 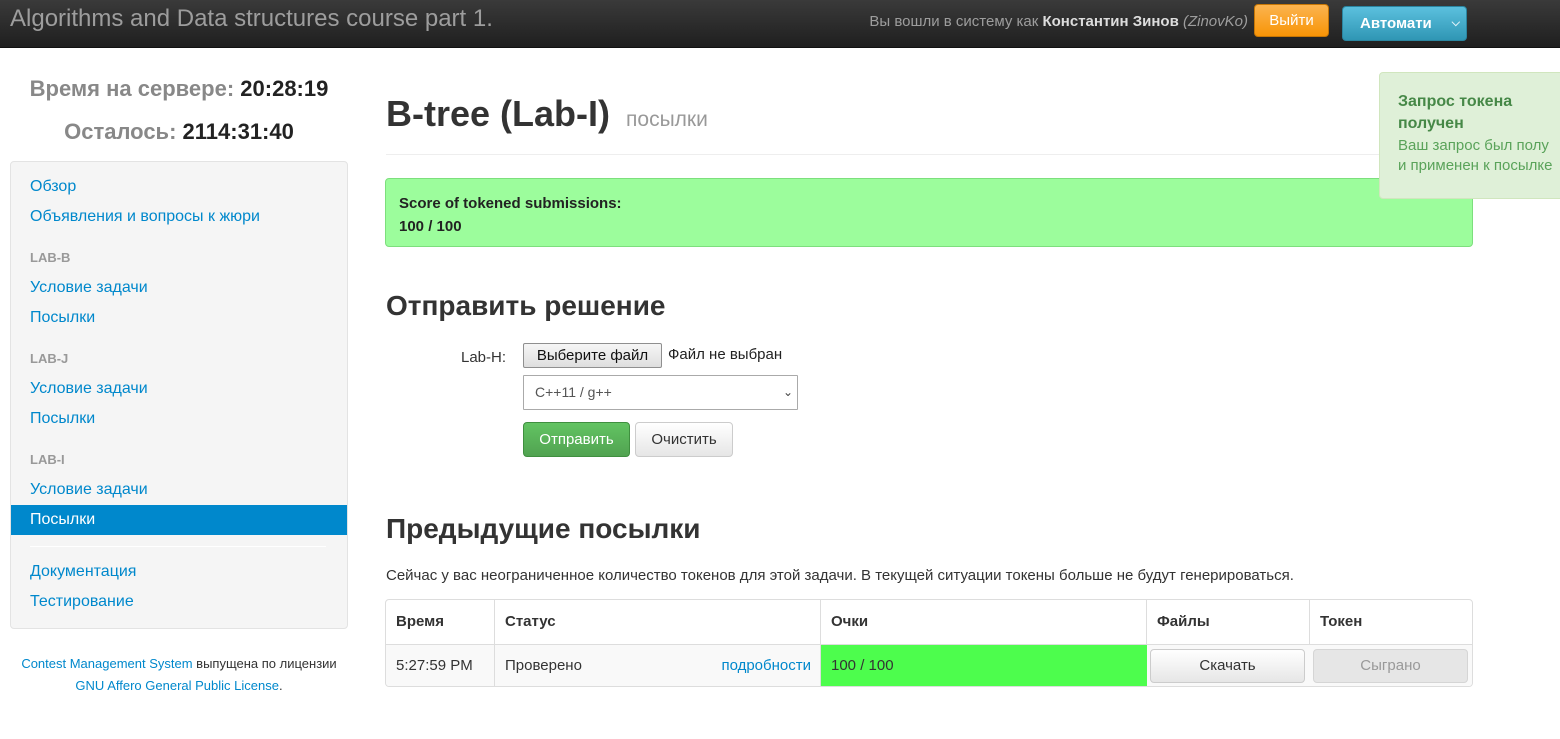 What do you see at coordinates (1215, 21) in the screenshot?
I see `user-login: (ZinovKo)` at bounding box center [1215, 21].